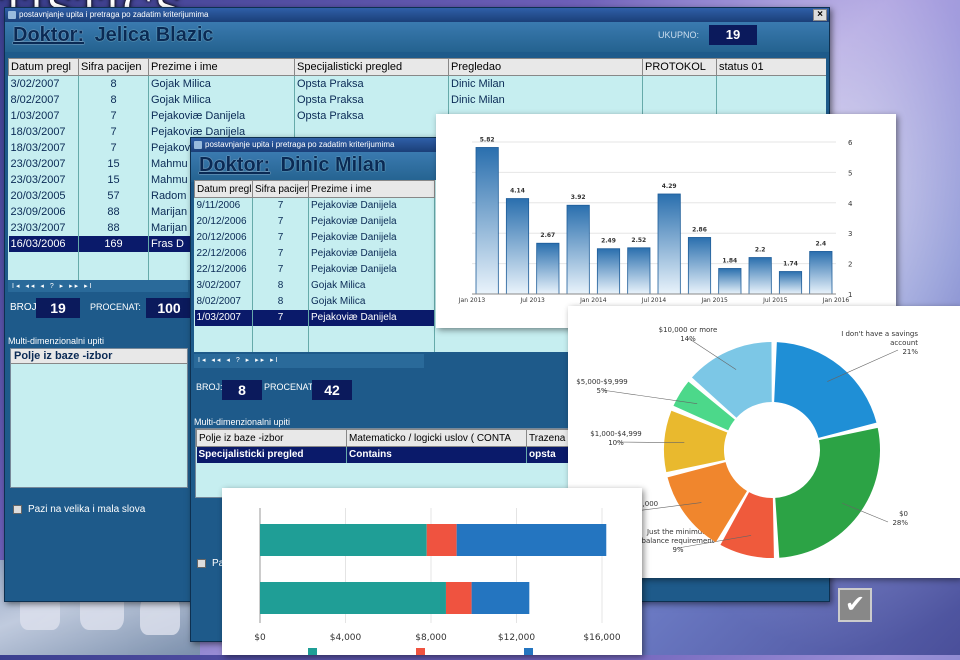 This screenshot has height=660, width=960. Describe the element at coordinates (289, 387) in the screenshot. I see `percent-label: PROCENAT:` at that location.